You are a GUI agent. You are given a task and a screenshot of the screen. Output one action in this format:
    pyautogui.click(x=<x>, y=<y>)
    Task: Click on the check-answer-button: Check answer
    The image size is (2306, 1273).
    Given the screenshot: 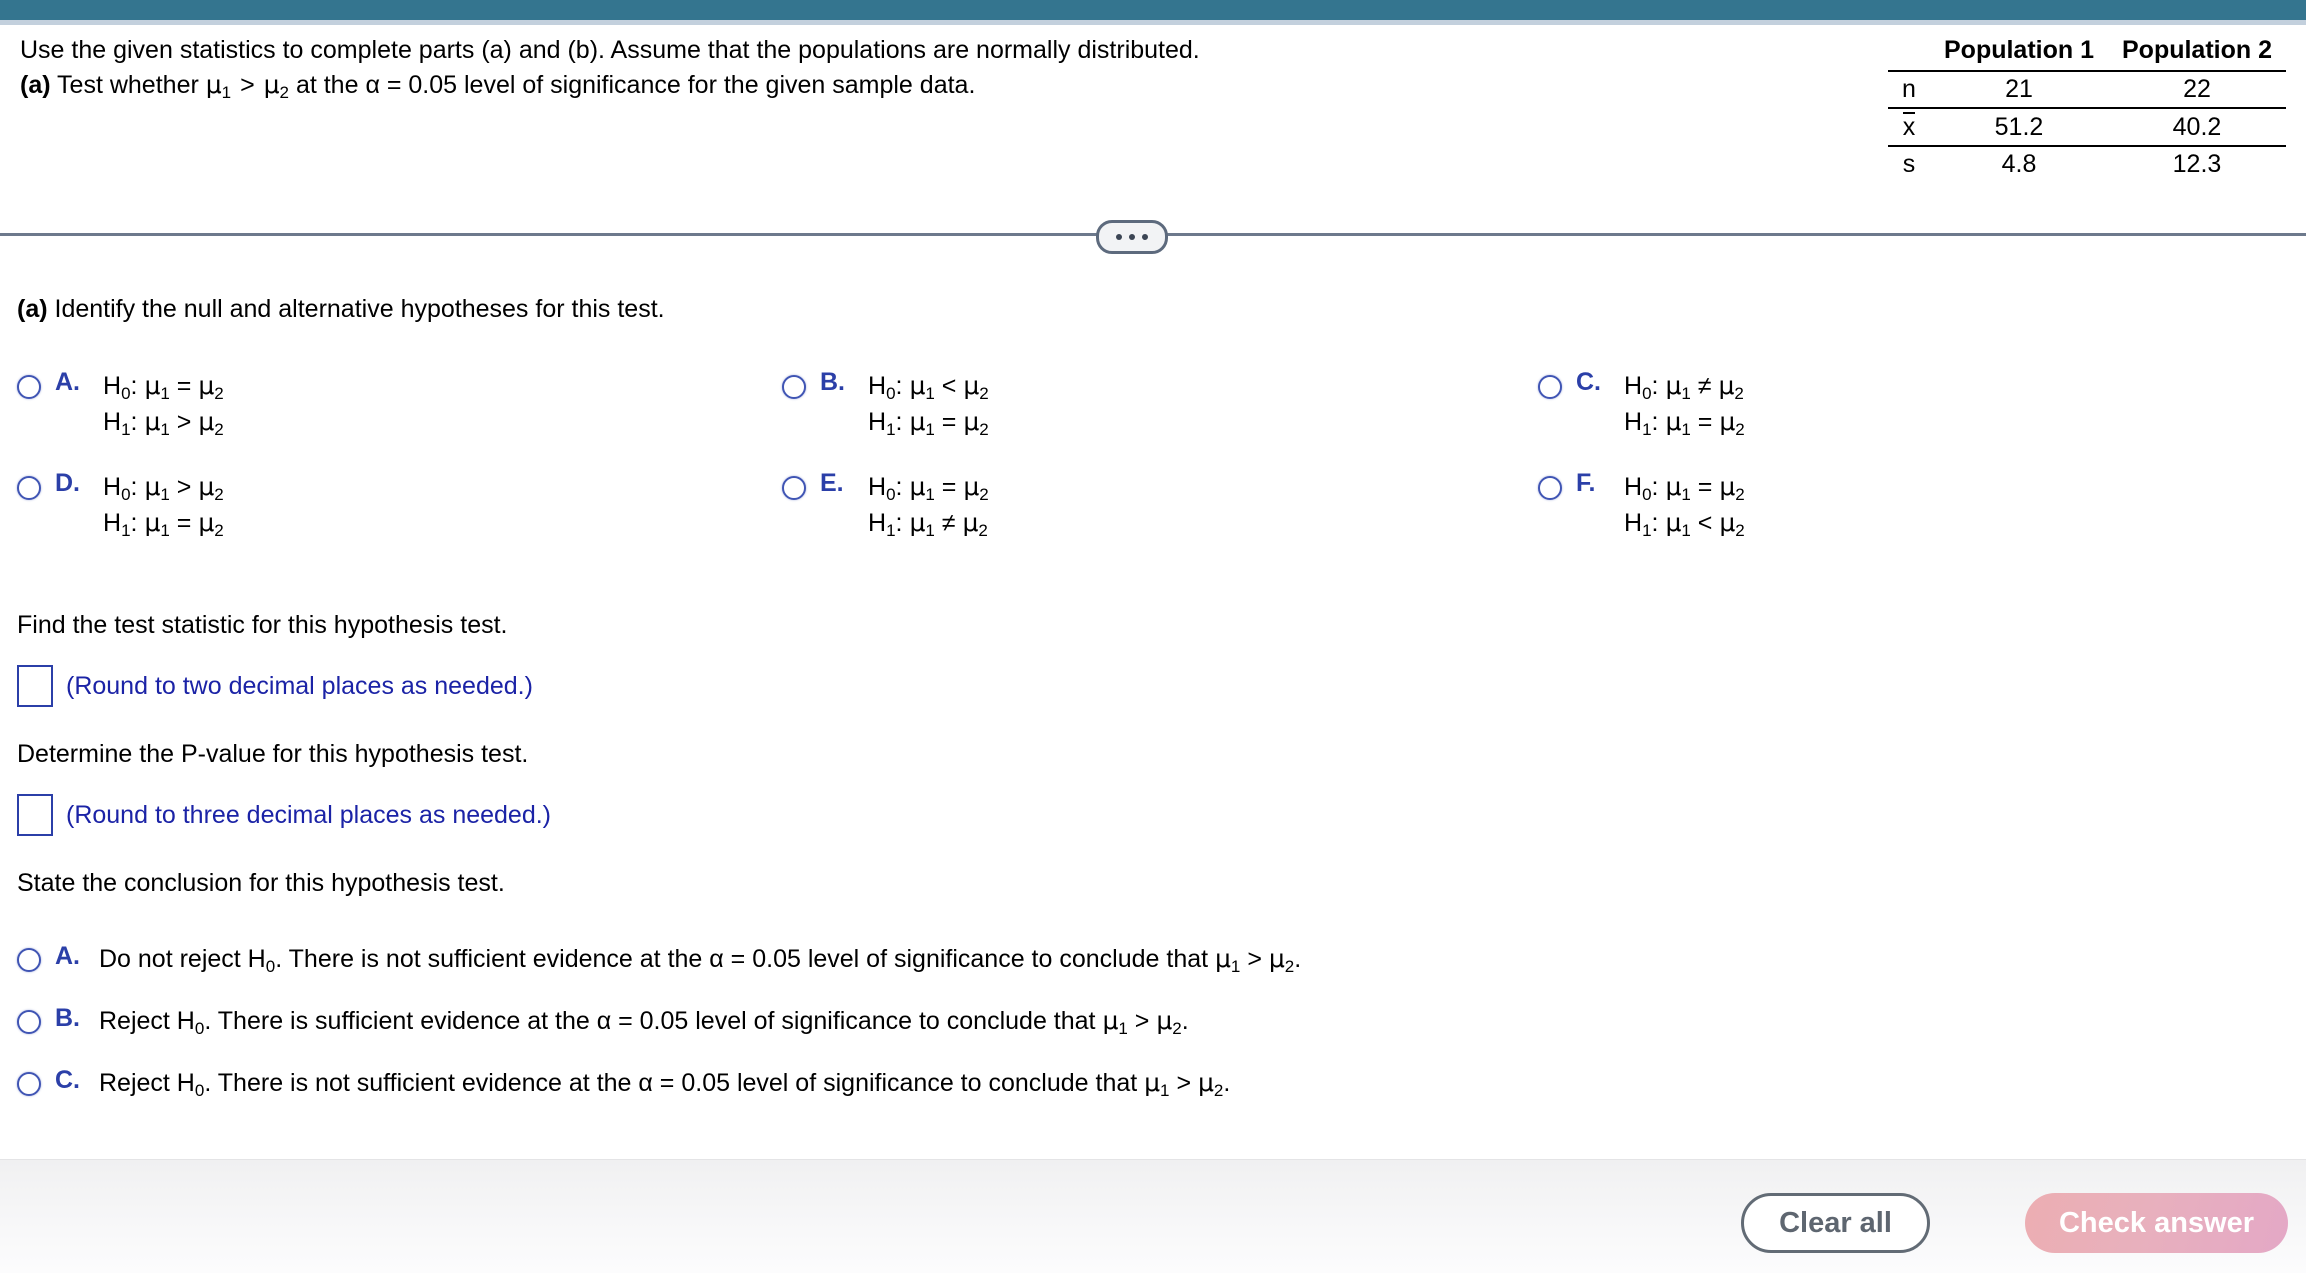 What is the action you would take?
    pyautogui.click(x=2156, y=1223)
    